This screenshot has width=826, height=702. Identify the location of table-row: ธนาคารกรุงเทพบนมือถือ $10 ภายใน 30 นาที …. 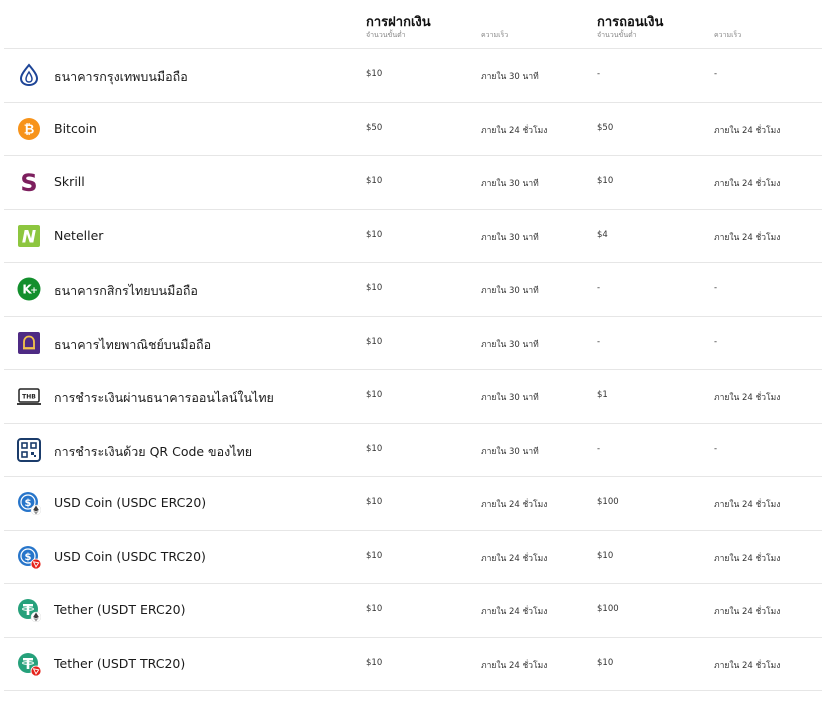
(413, 75).